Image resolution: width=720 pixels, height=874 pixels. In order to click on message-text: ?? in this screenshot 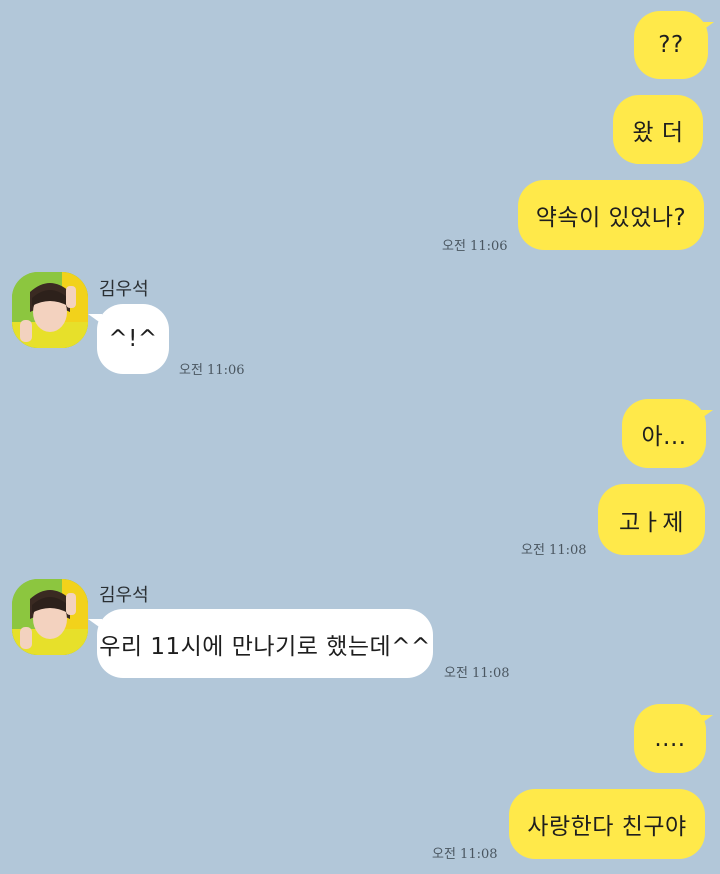, I will do `click(671, 45)`.